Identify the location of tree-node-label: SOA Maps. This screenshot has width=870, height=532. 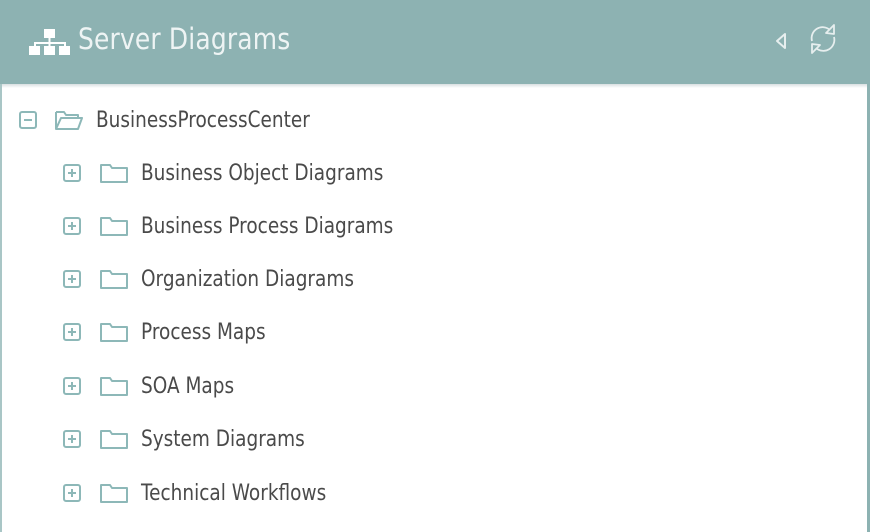
(188, 386).